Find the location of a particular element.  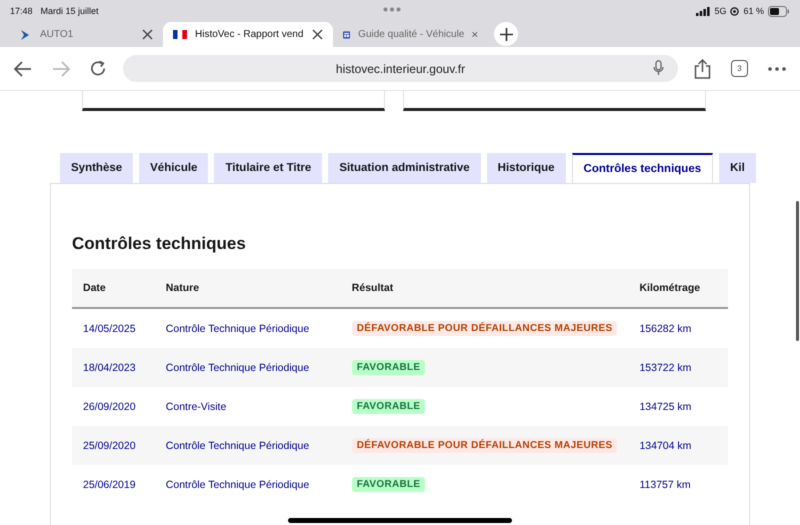

mileage-cell: 156282 km is located at coordinates (665, 328).